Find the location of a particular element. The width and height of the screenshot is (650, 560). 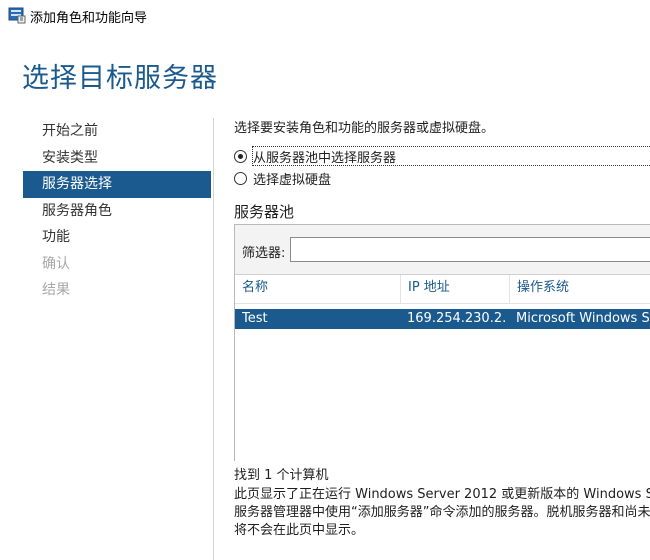

column-header-name: 名称 is located at coordinates (317, 289).